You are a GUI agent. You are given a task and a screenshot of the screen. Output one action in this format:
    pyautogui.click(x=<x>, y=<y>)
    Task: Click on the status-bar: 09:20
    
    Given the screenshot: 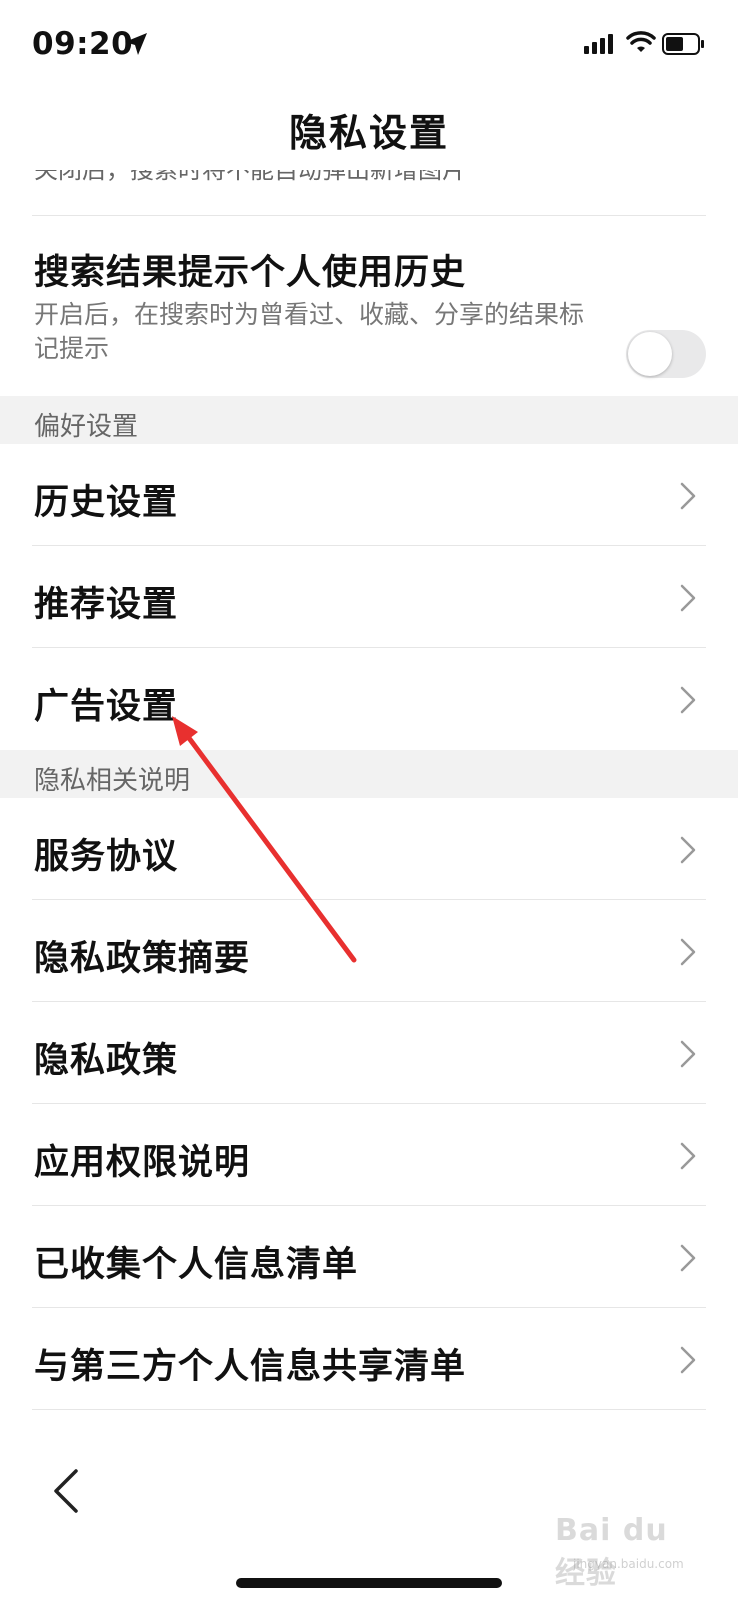 What is the action you would take?
    pyautogui.click(x=369, y=45)
    